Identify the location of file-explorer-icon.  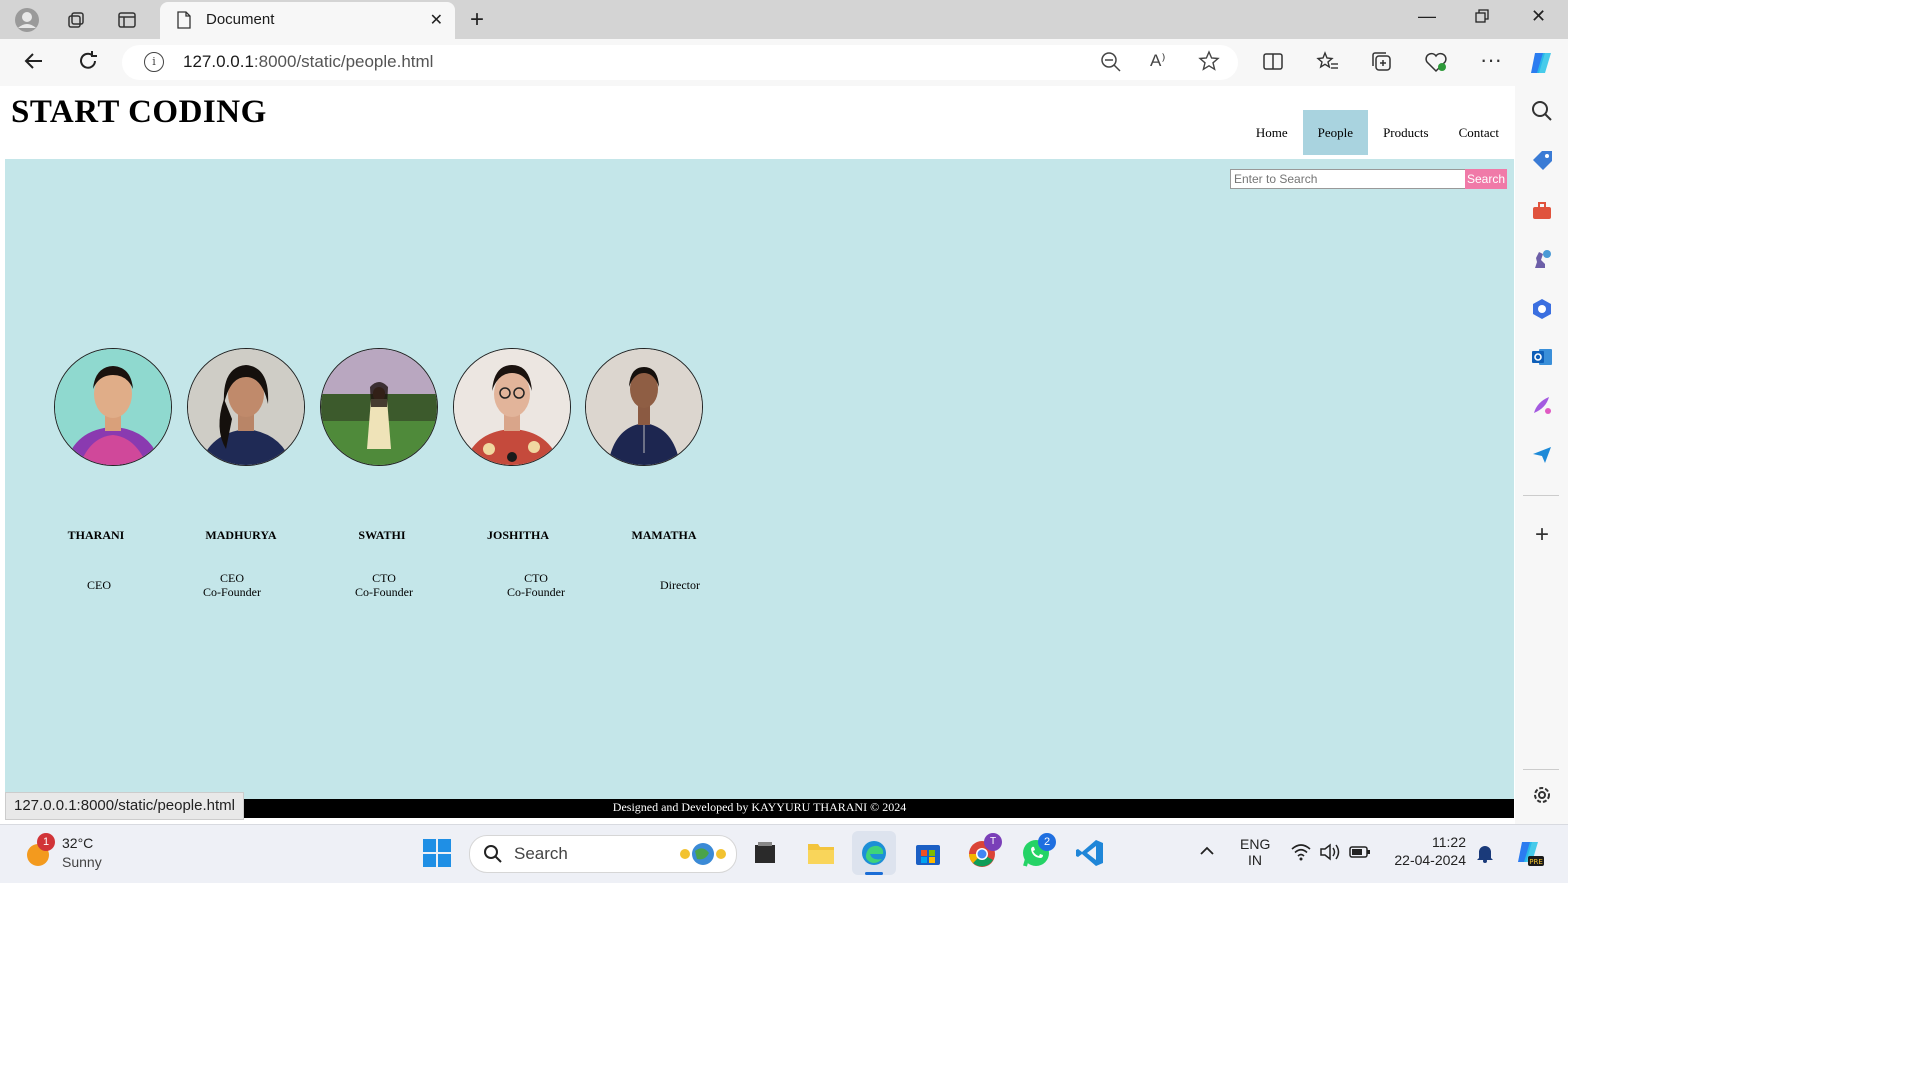
(821, 855).